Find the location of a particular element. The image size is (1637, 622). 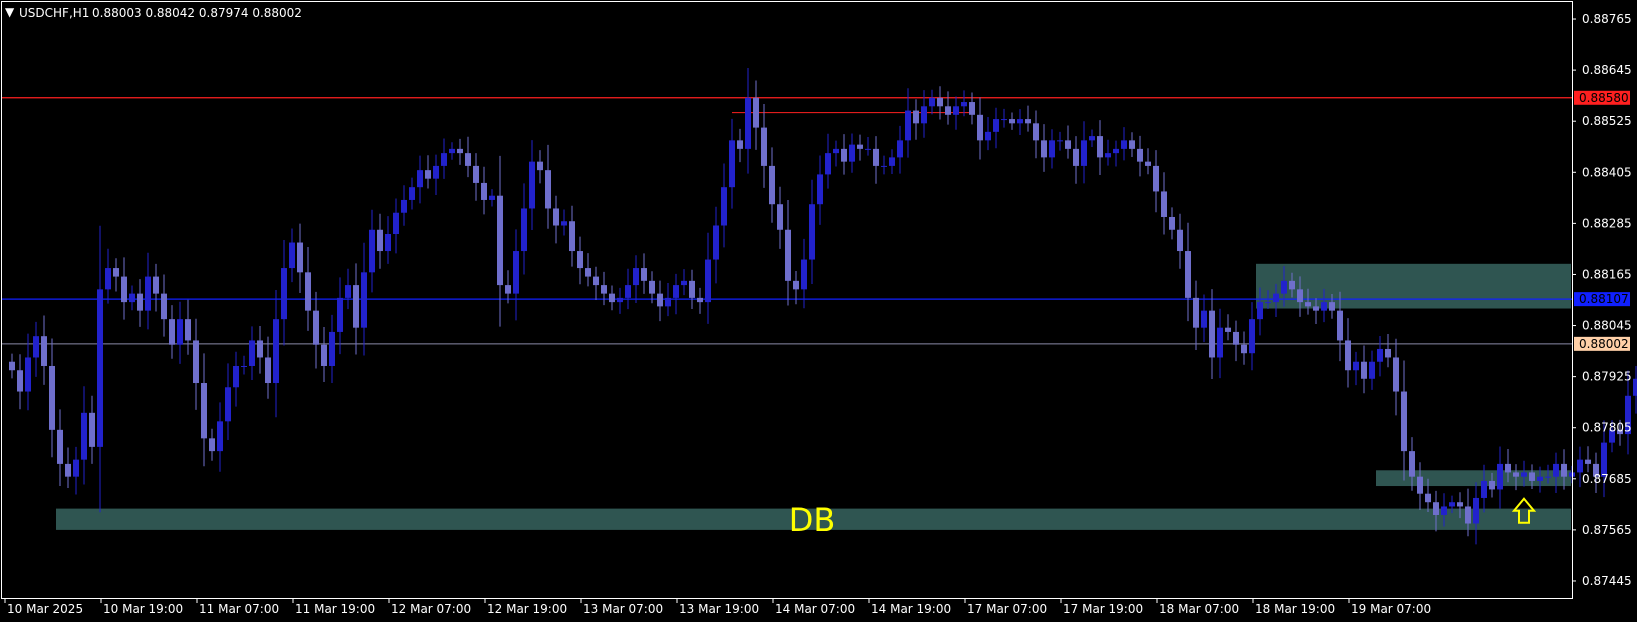

time-tick-label: 13 Mar 19:00 is located at coordinates (719, 609).